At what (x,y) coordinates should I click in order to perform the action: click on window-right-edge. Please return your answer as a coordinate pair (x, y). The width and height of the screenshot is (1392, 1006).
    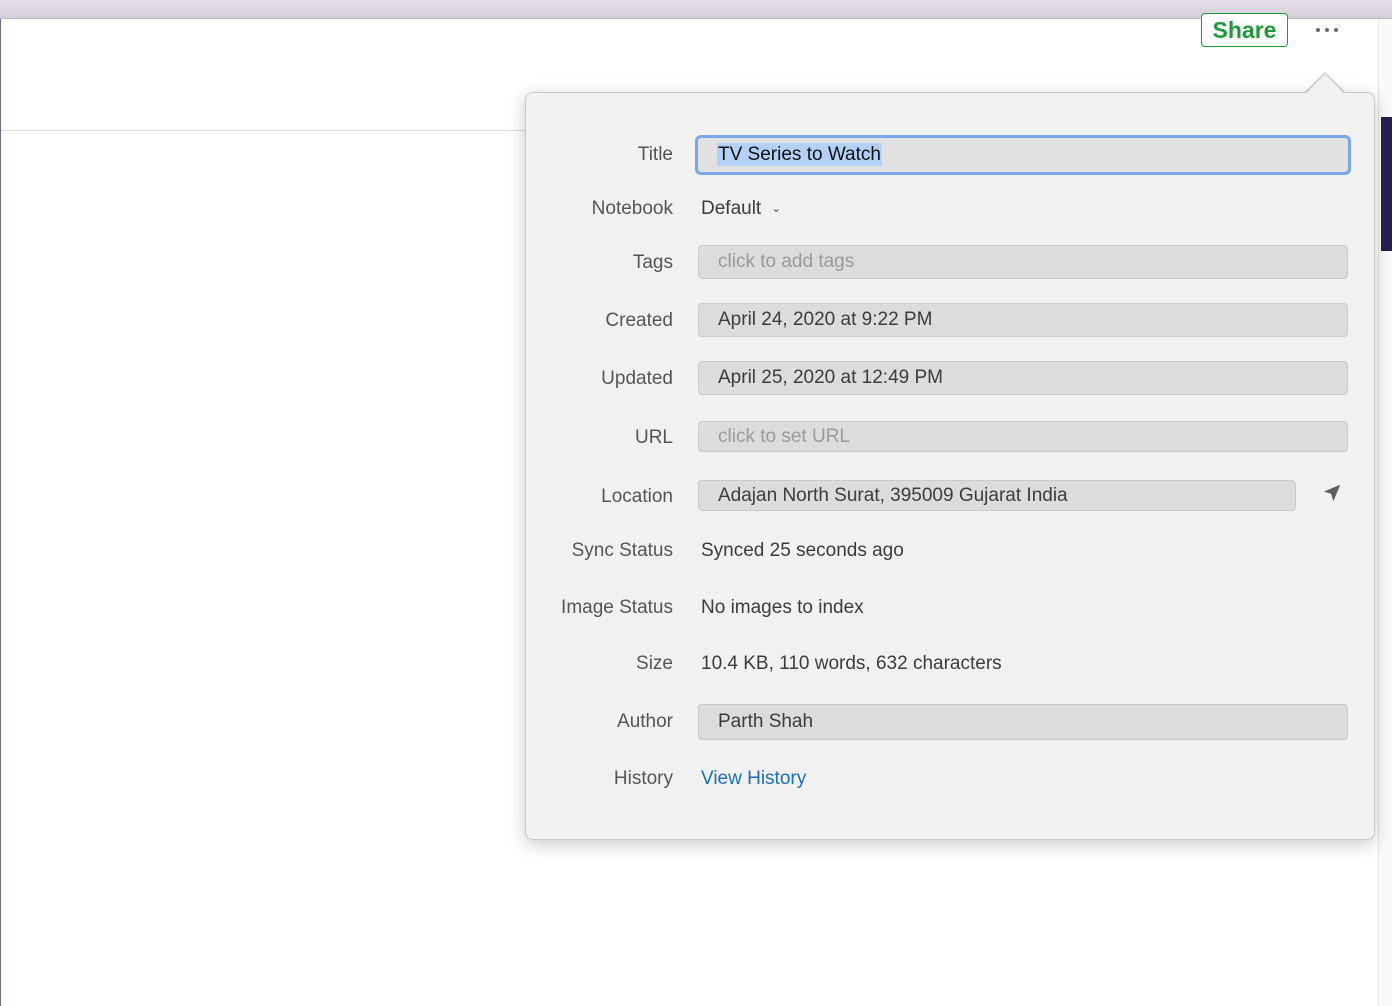
    Looking at the image, I should click on (1385, 512).